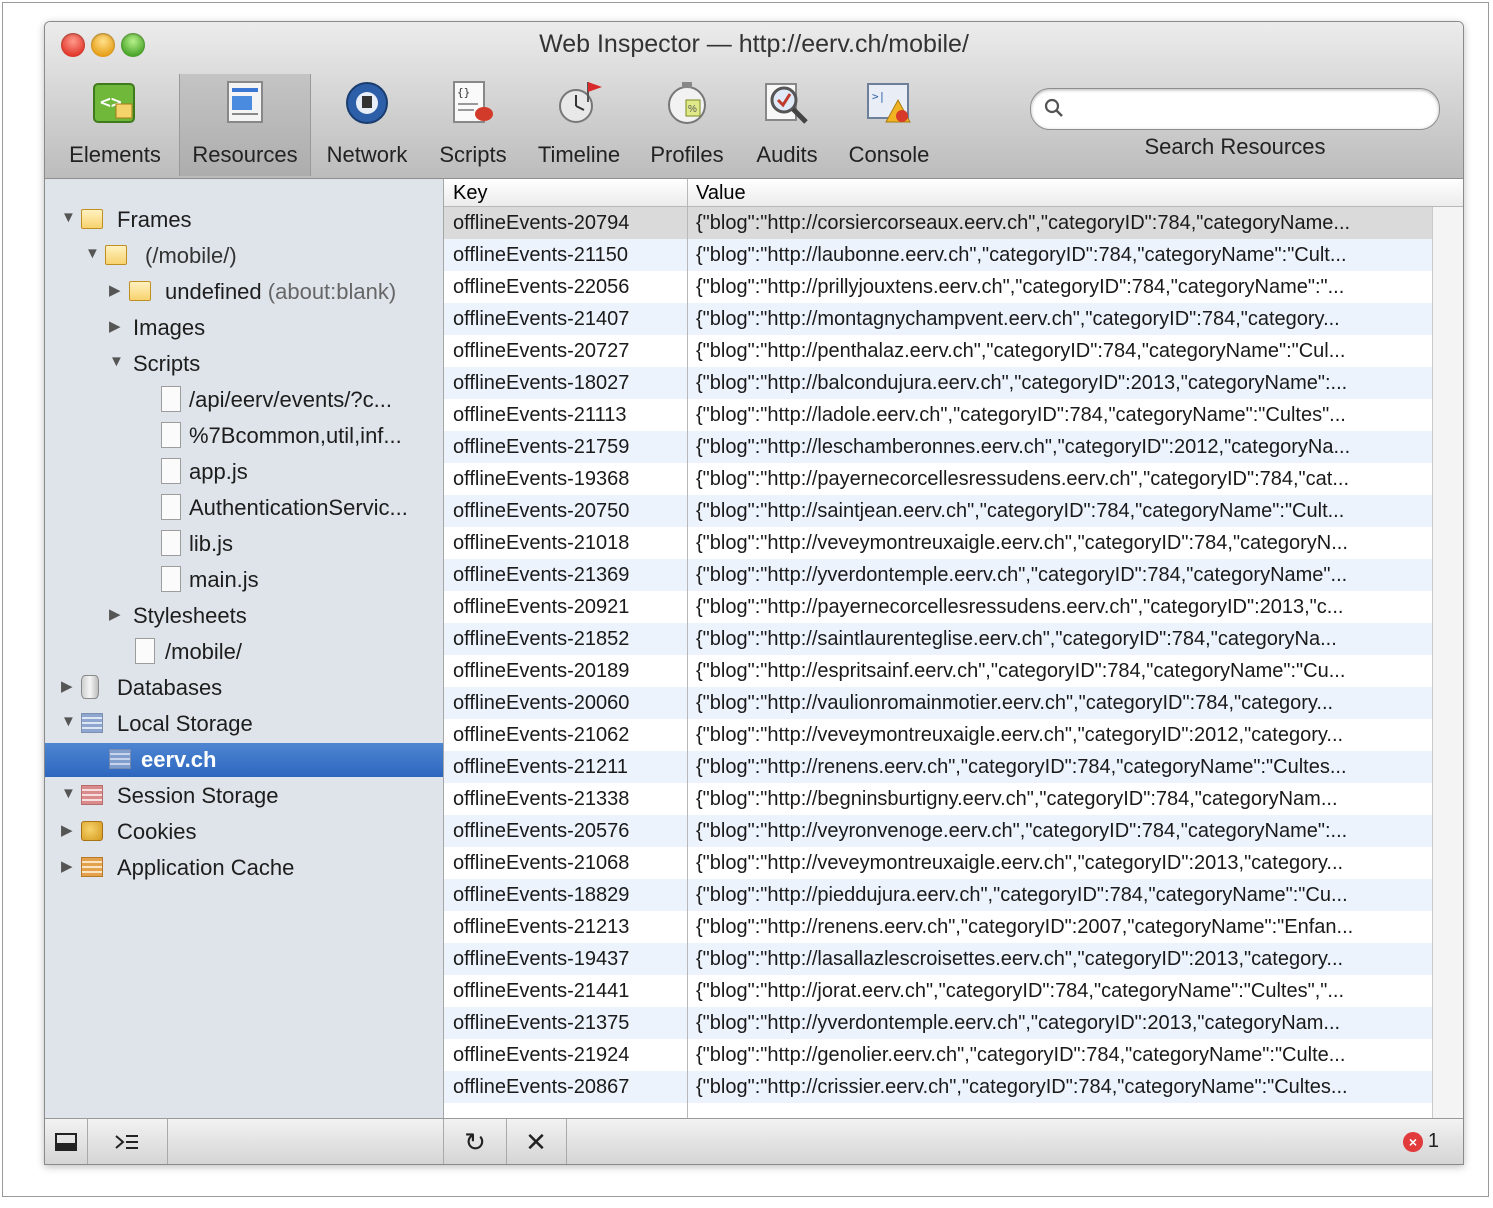 The width and height of the screenshot is (1493, 1208). What do you see at coordinates (115, 125) in the screenshot?
I see `tool-elements: <> Elements` at bounding box center [115, 125].